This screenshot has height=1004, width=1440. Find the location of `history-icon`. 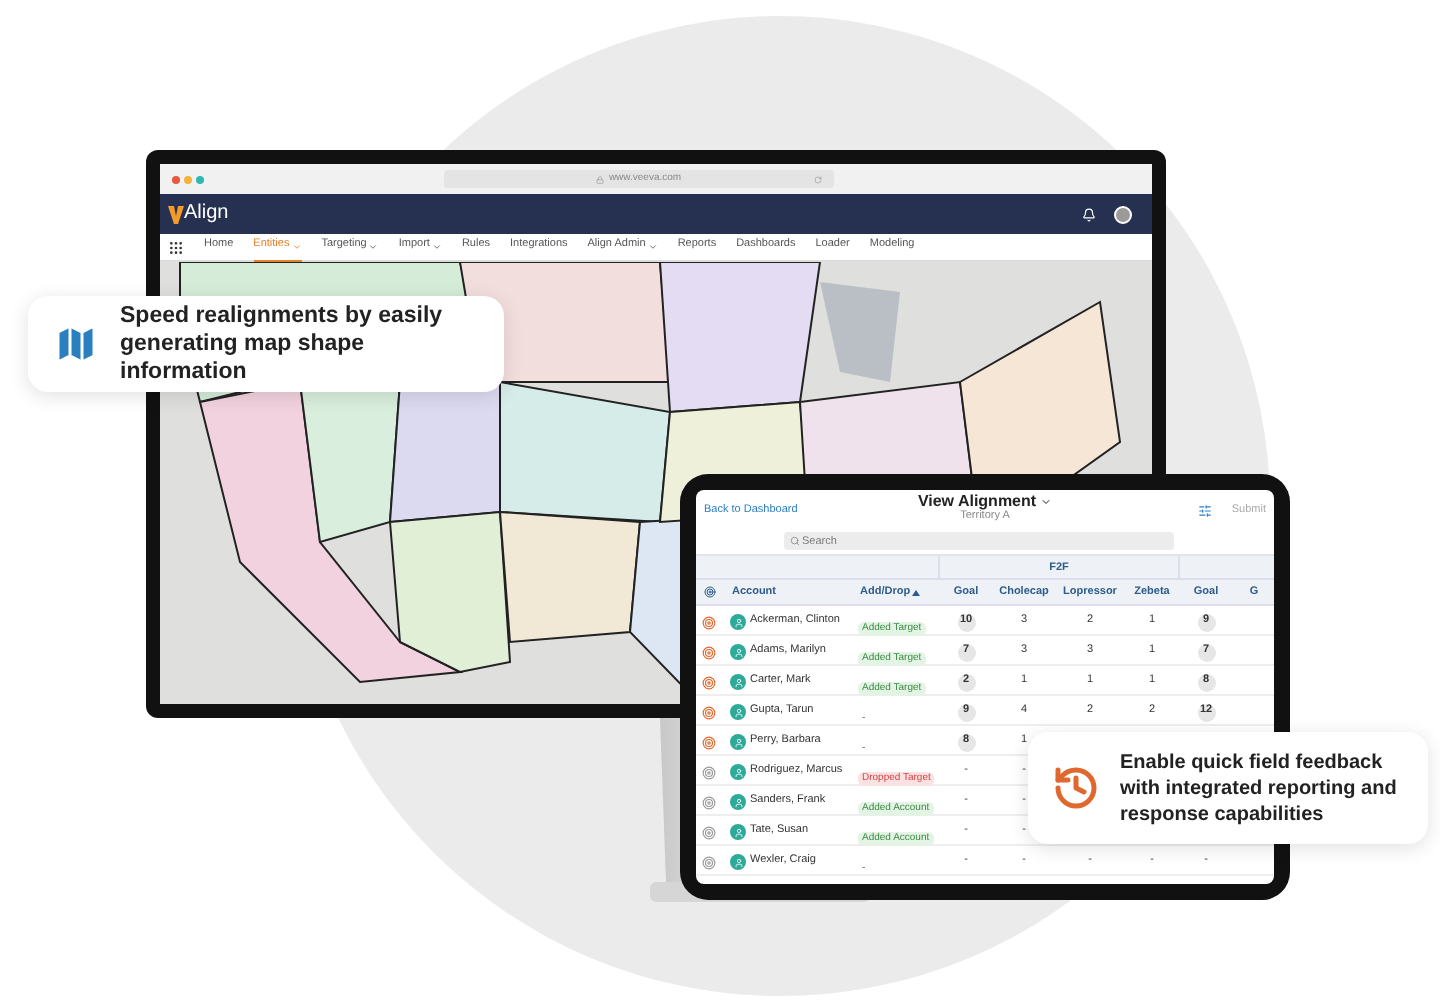

history-icon is located at coordinates (1076, 788).